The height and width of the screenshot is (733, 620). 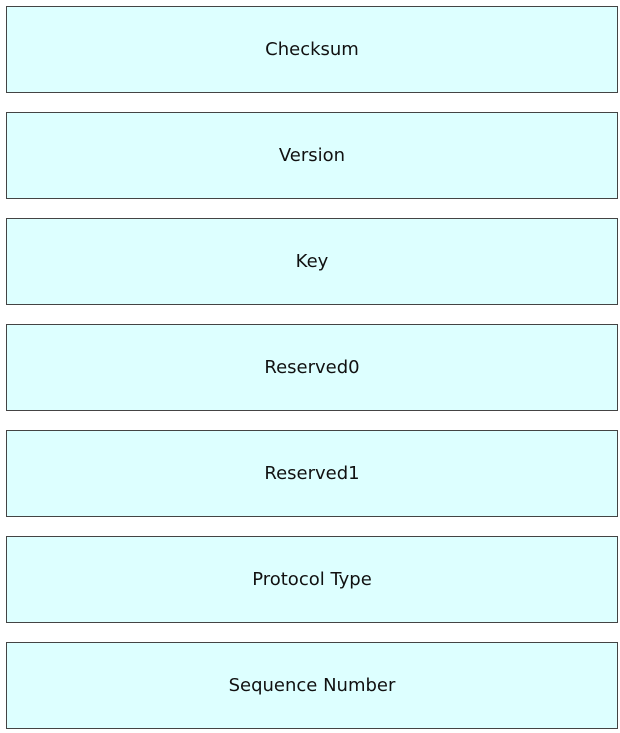 I want to click on field-protocol-type: Protocol Type, so click(x=312, y=579).